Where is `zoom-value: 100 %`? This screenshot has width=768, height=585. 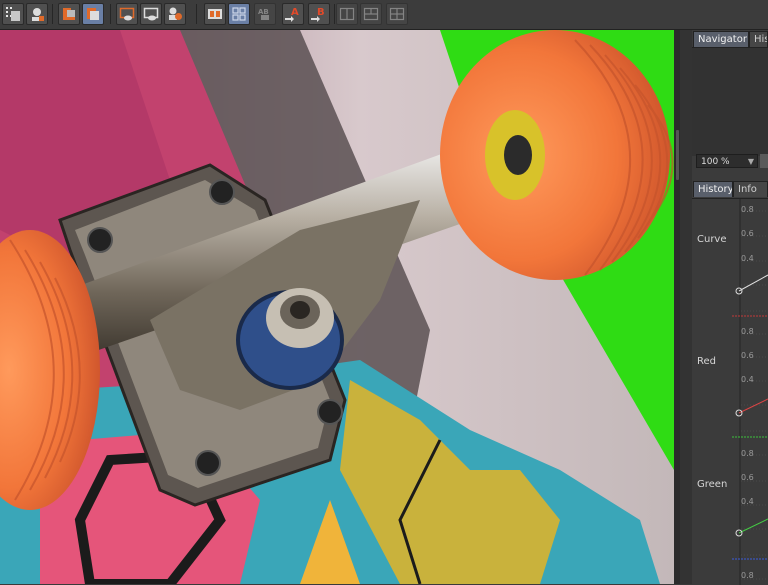 zoom-value: 100 % is located at coordinates (715, 162).